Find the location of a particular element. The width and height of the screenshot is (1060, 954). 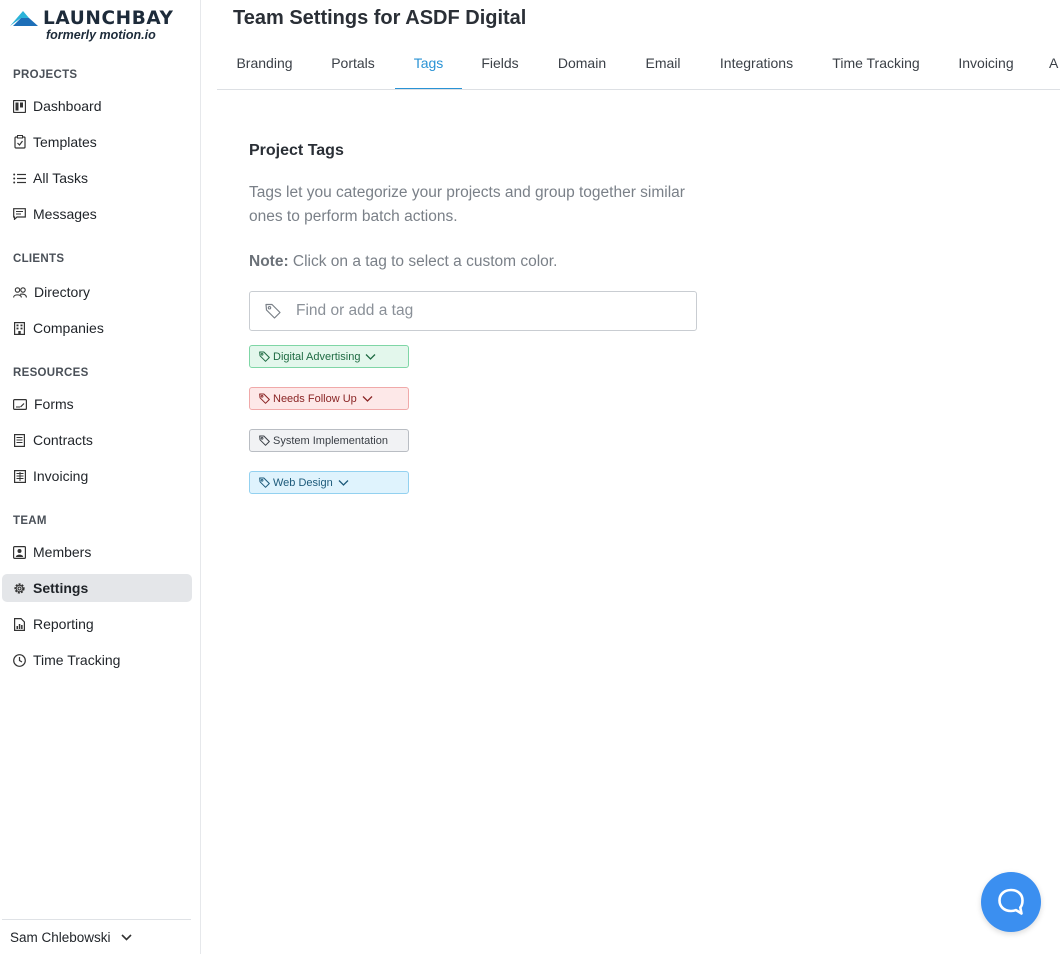

tag-search-field is located at coordinates (473, 311).